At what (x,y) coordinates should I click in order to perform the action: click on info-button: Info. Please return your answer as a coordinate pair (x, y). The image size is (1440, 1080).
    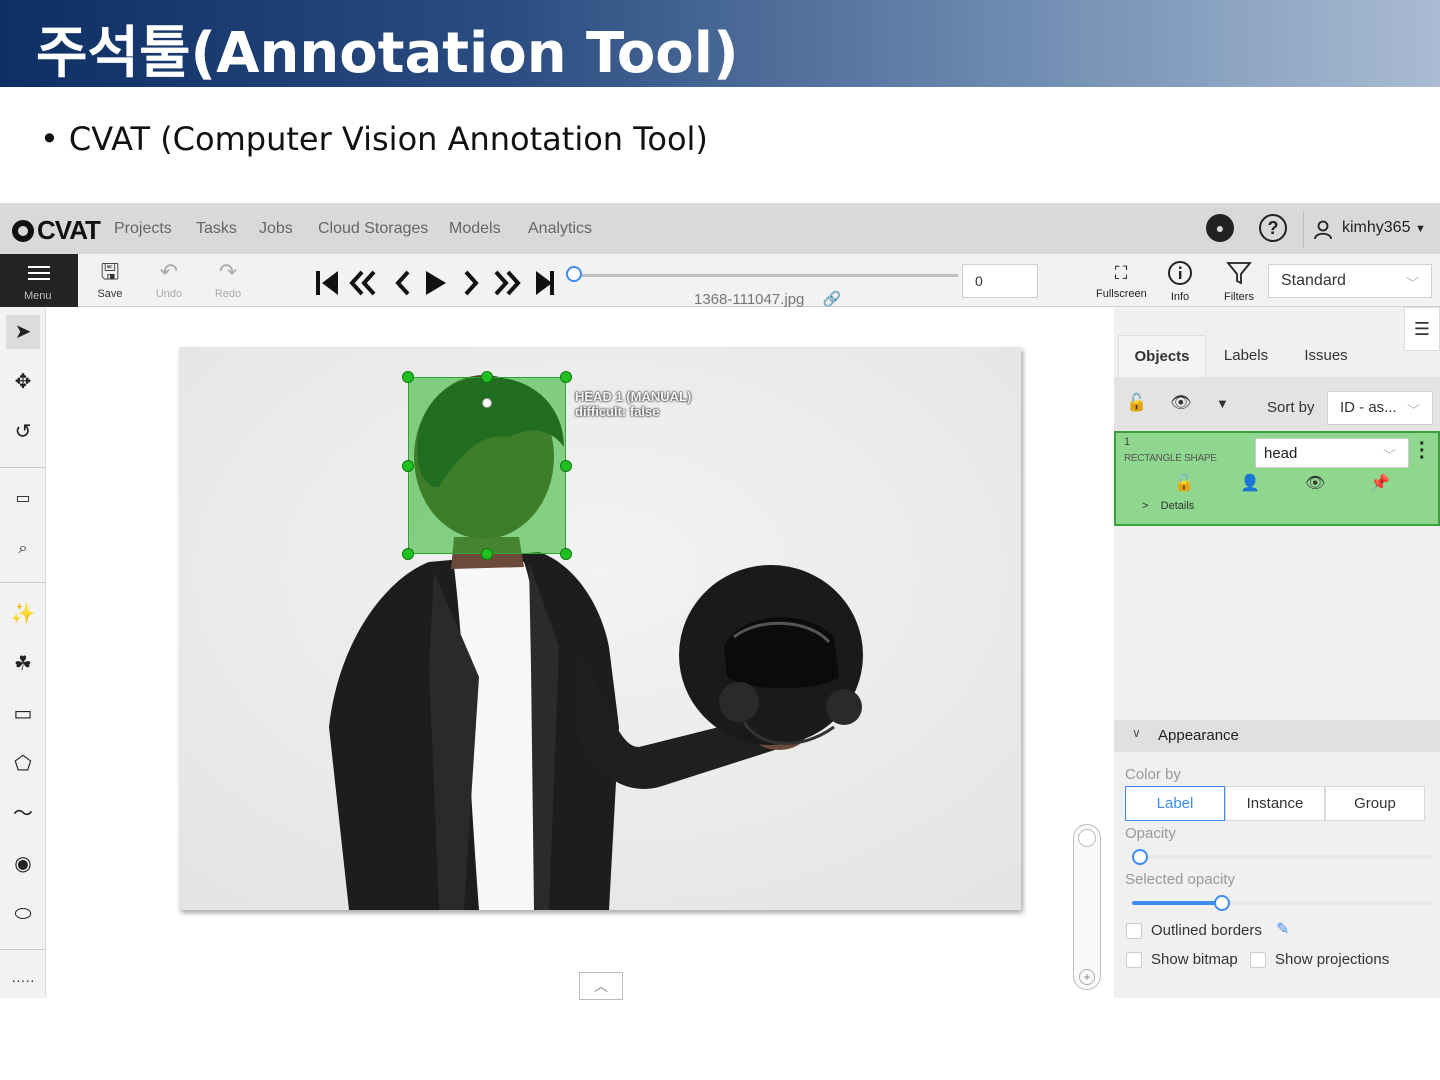
    Looking at the image, I should click on (1180, 280).